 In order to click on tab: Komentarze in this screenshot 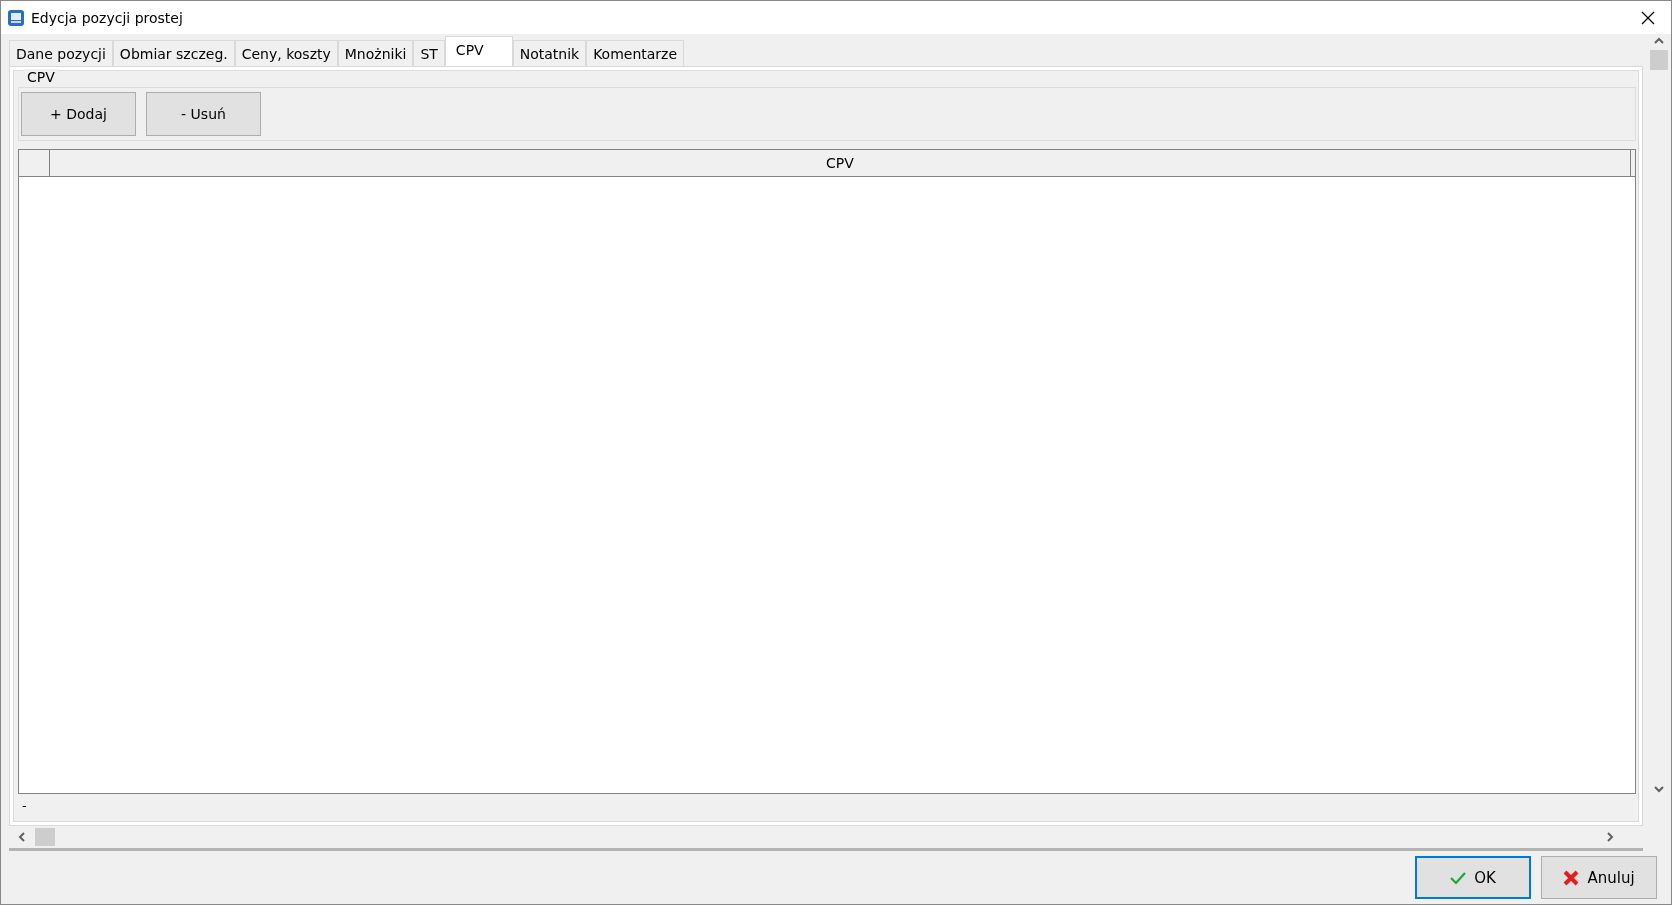, I will do `click(635, 53)`.